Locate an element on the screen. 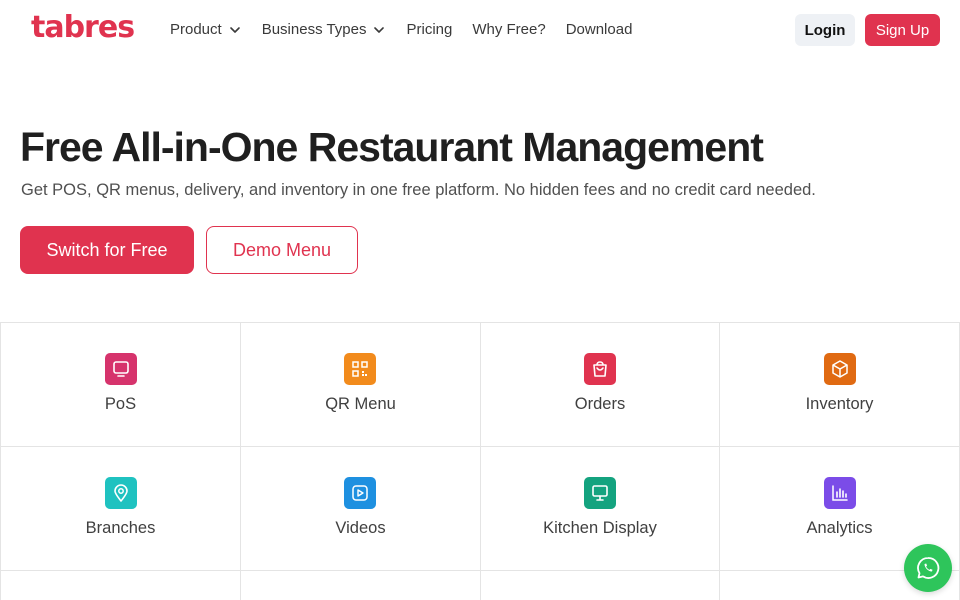  location-pin-icon is located at coordinates (121, 493).